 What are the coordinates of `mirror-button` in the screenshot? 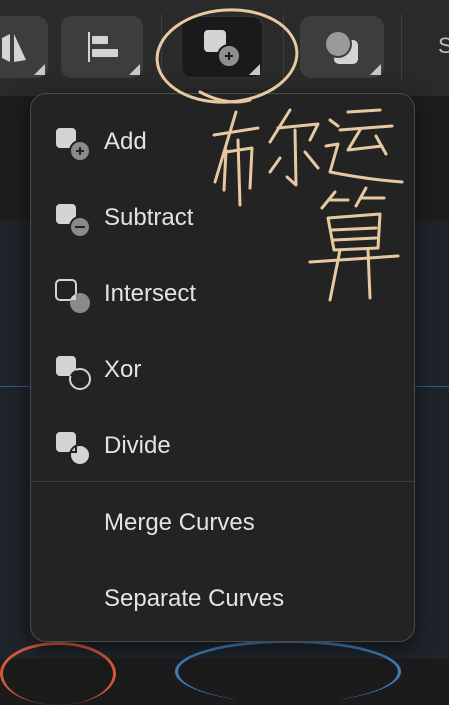 It's located at (24, 47).